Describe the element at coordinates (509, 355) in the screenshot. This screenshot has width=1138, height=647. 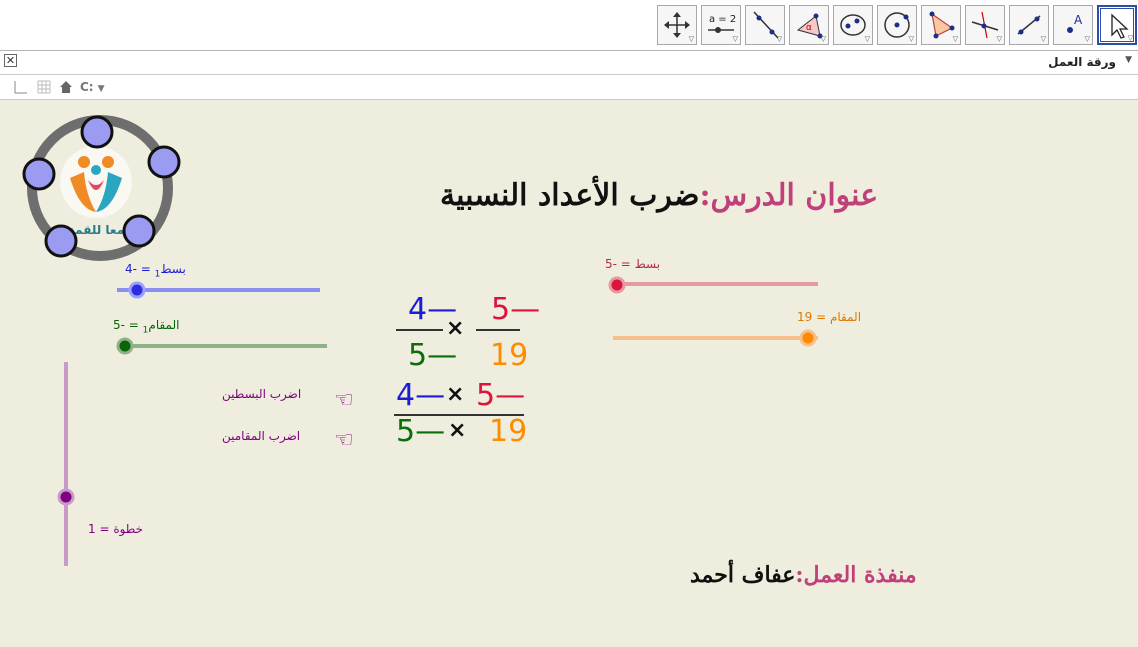
I see `fraction-2-denominator: 19` at that location.